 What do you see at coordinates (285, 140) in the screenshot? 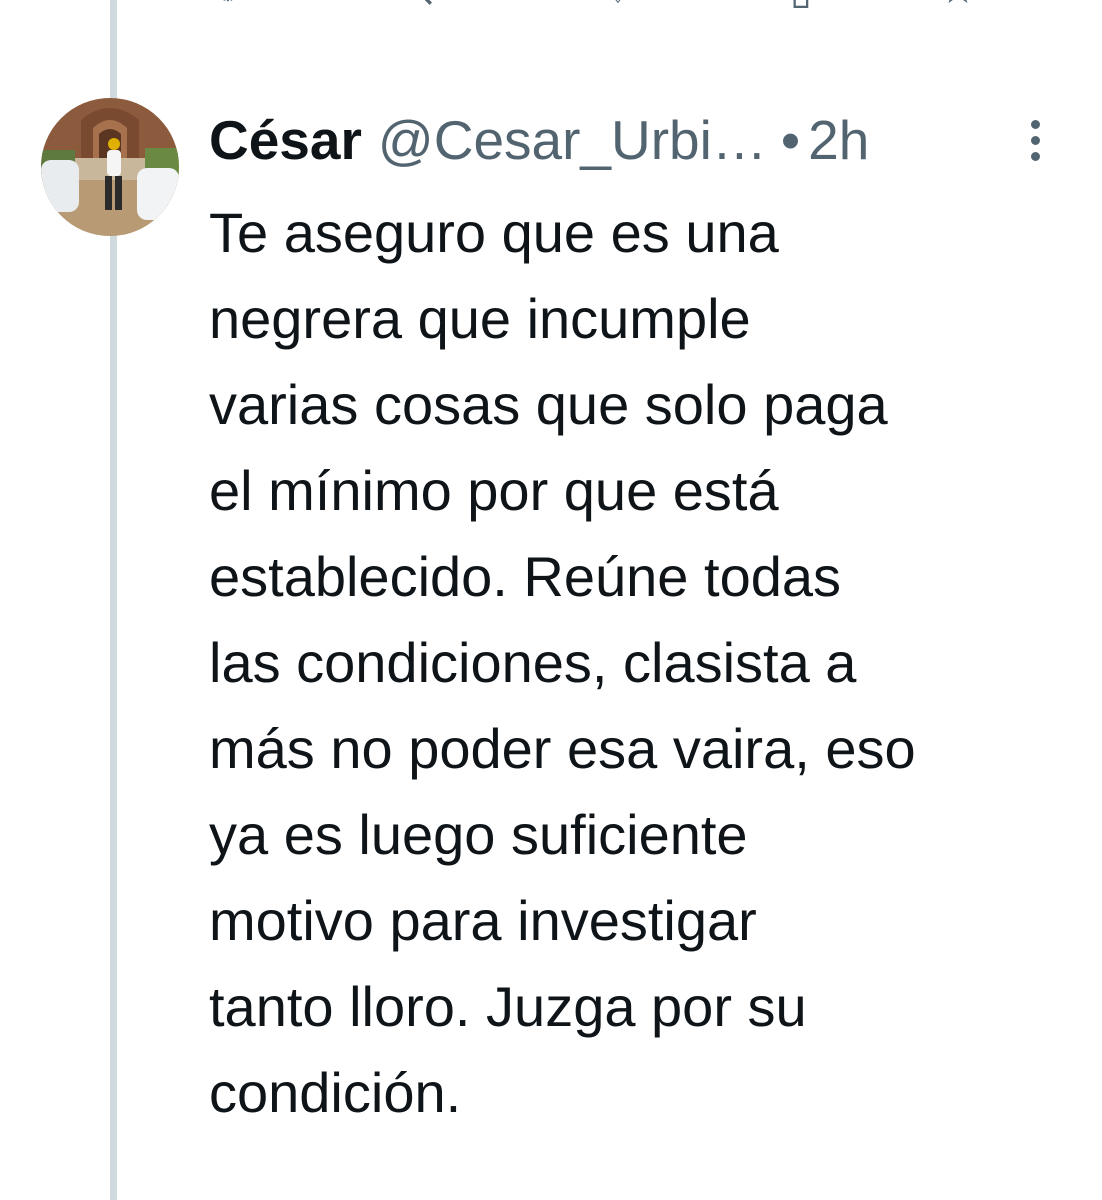
I see `display-name: César` at bounding box center [285, 140].